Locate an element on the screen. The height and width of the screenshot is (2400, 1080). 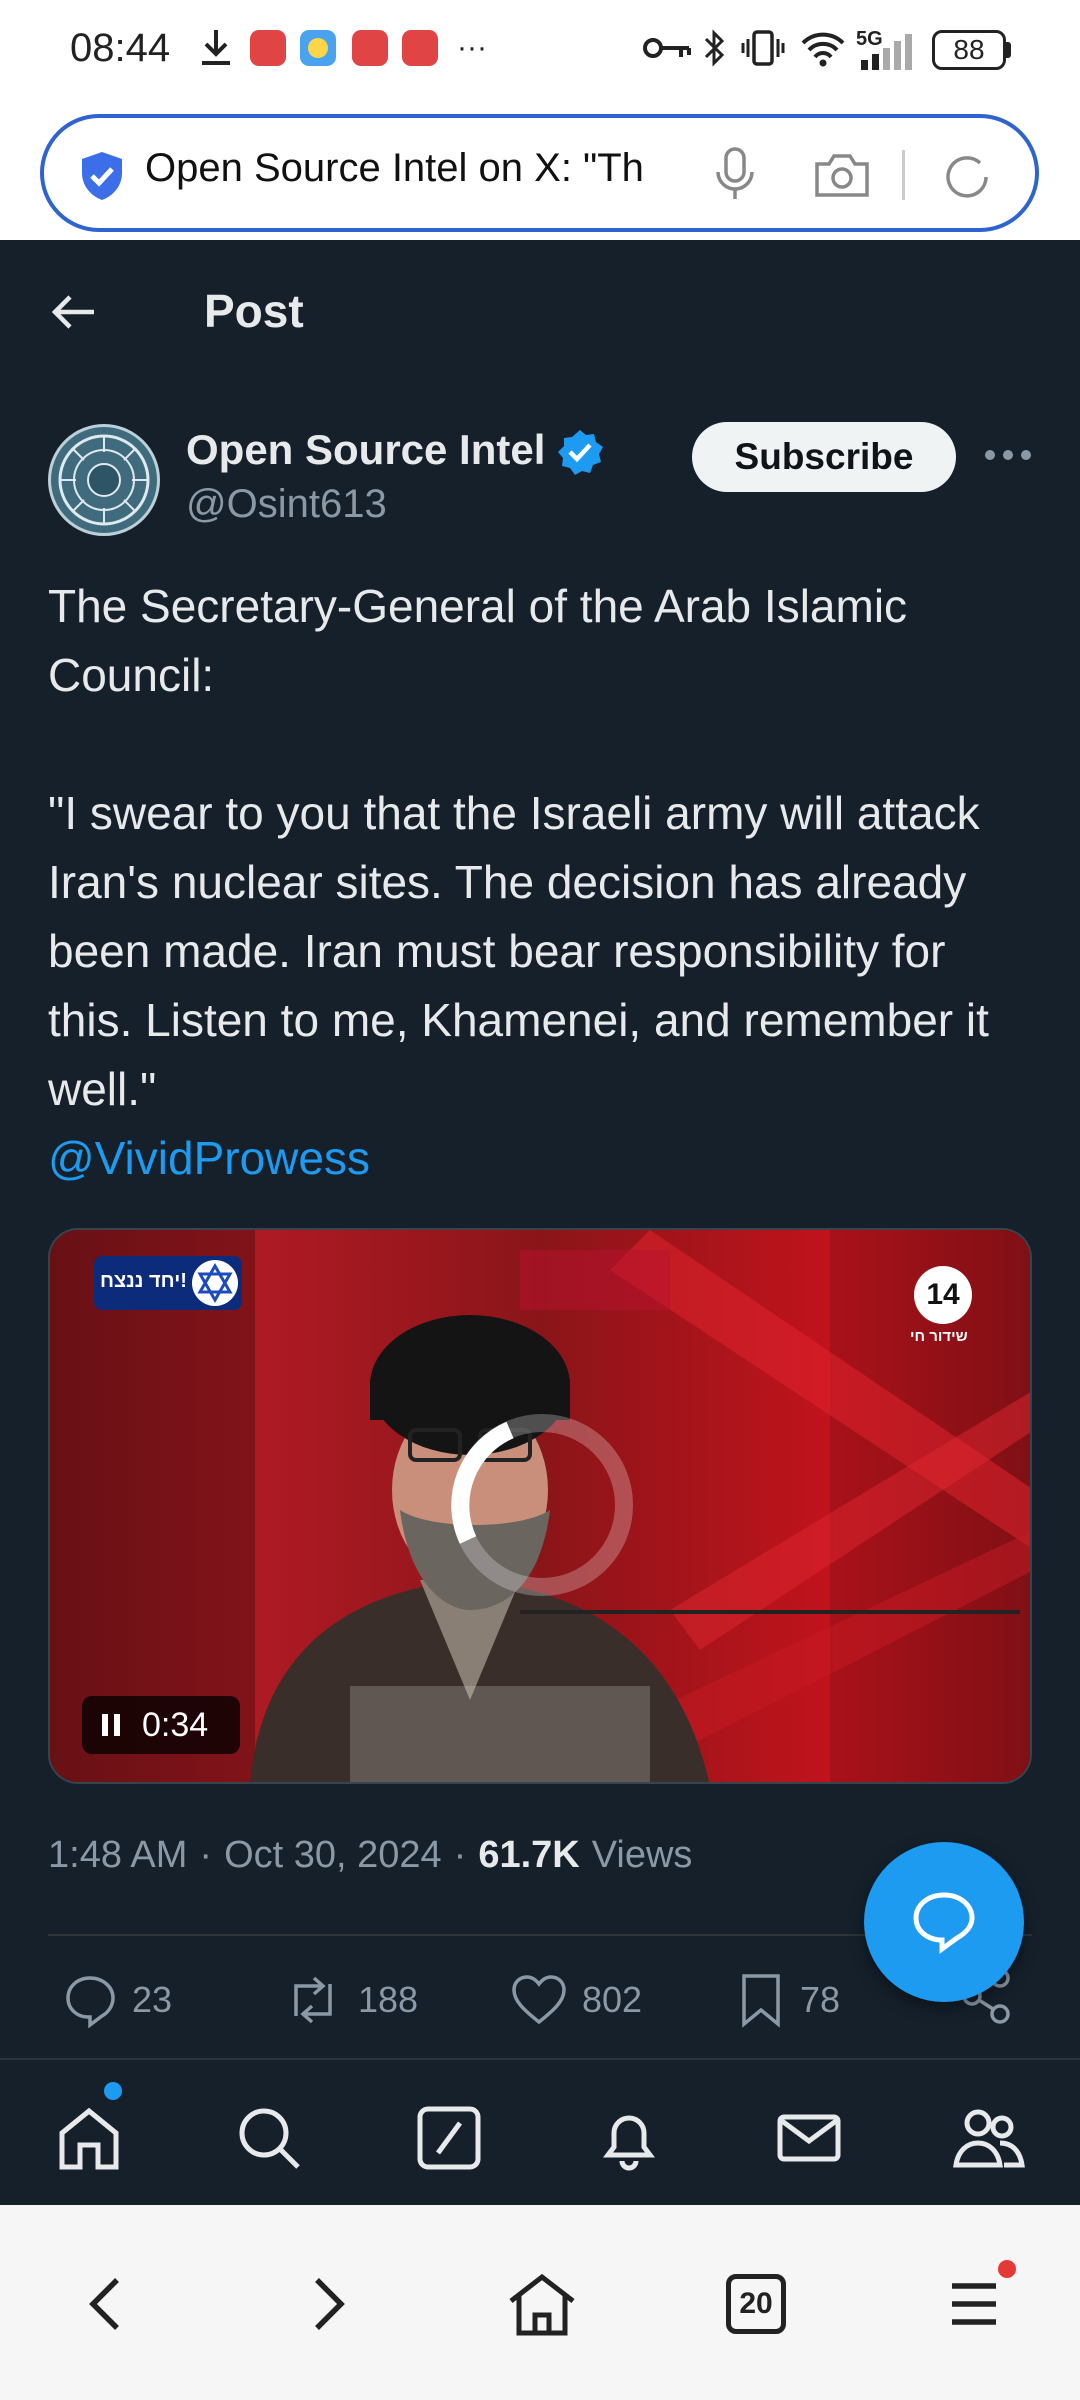
subscribe-button: Subscribe is located at coordinates (824, 457).